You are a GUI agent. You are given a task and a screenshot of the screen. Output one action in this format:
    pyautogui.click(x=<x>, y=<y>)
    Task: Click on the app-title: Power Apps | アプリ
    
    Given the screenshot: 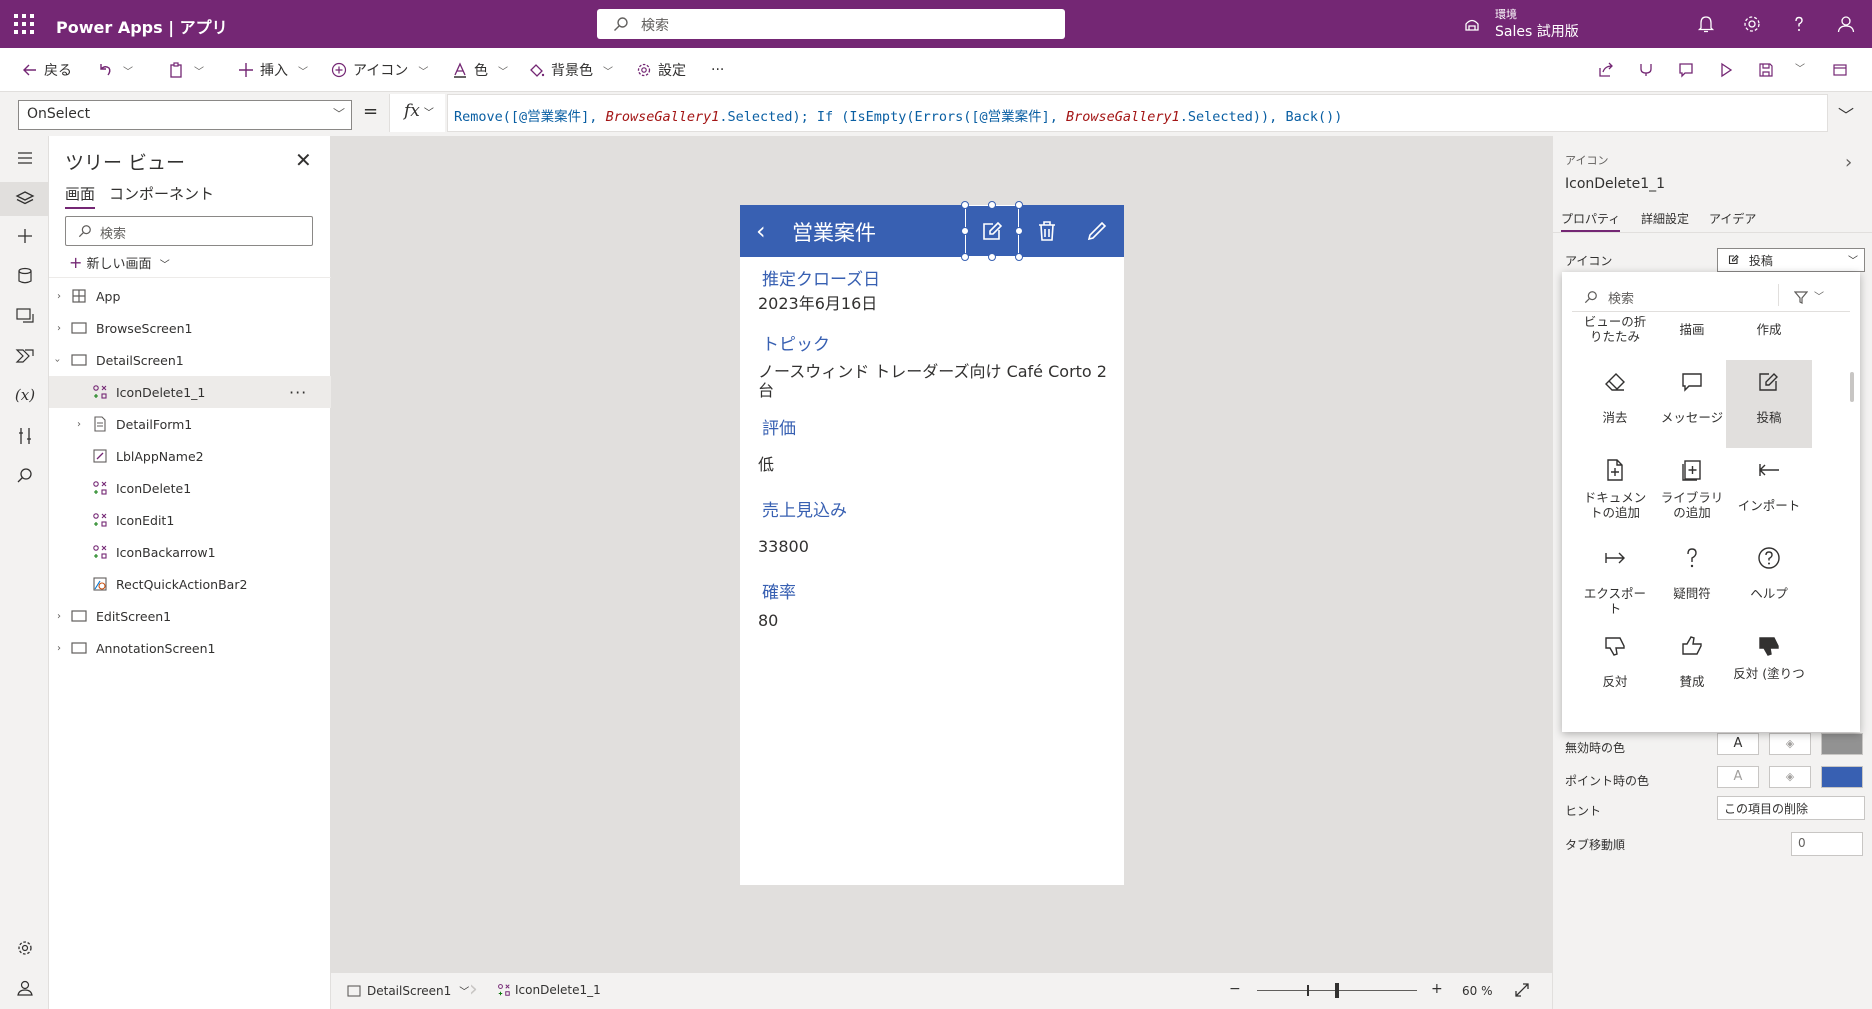 What is the action you would take?
    pyautogui.click(x=142, y=26)
    